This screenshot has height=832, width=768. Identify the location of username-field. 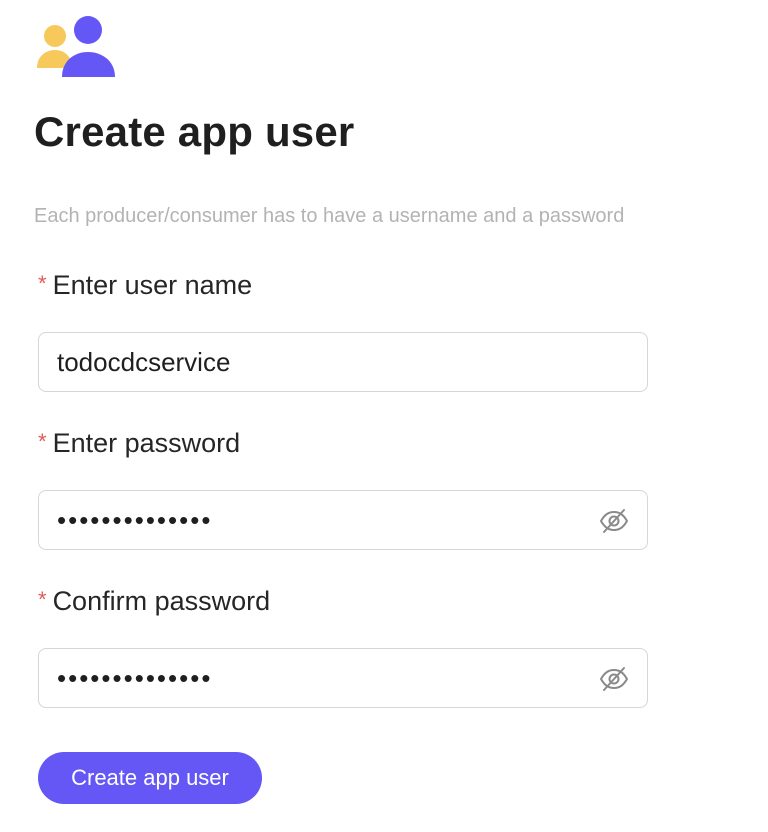
(343, 362).